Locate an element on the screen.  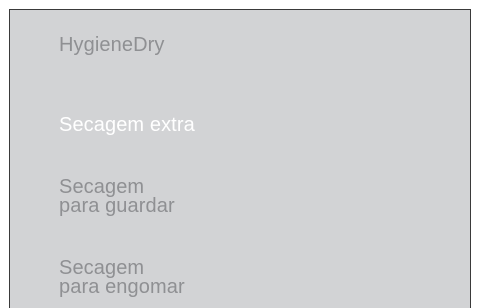
menu-item-secagem-para-guardar: Secagem para guardar is located at coordinates (117, 196).